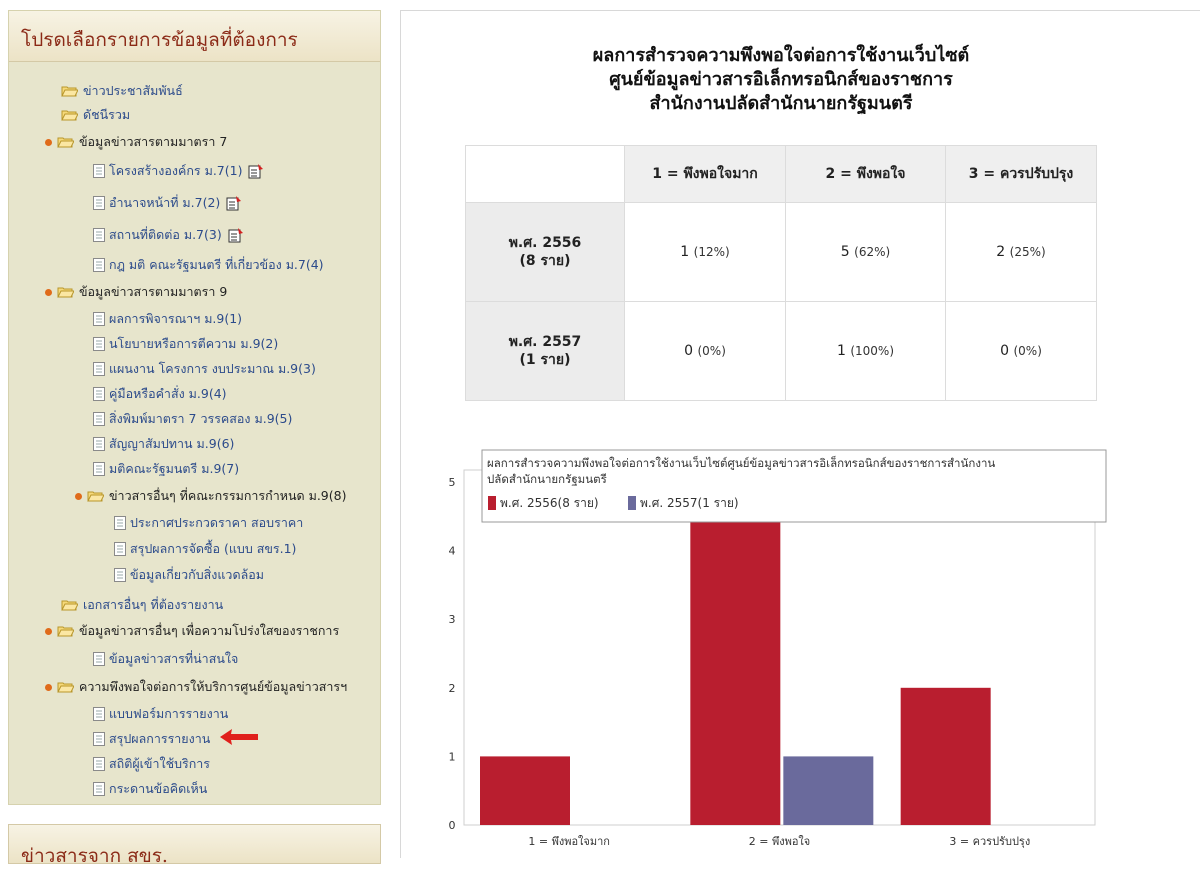 This screenshot has height=871, width=1200. I want to click on x-tick-label: 1 = พึงพอใจมาก, so click(569, 841).